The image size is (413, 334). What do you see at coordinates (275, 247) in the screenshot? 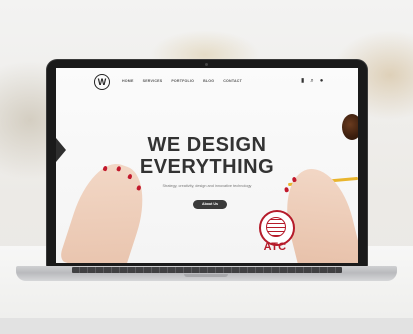
I see `atc-logo-text: ATC` at bounding box center [275, 247].